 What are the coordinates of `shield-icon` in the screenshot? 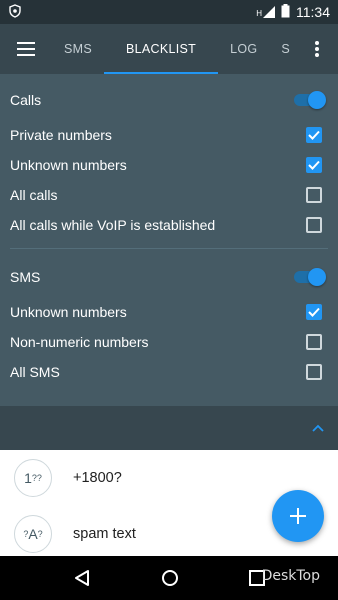 It's located at (15, 12).